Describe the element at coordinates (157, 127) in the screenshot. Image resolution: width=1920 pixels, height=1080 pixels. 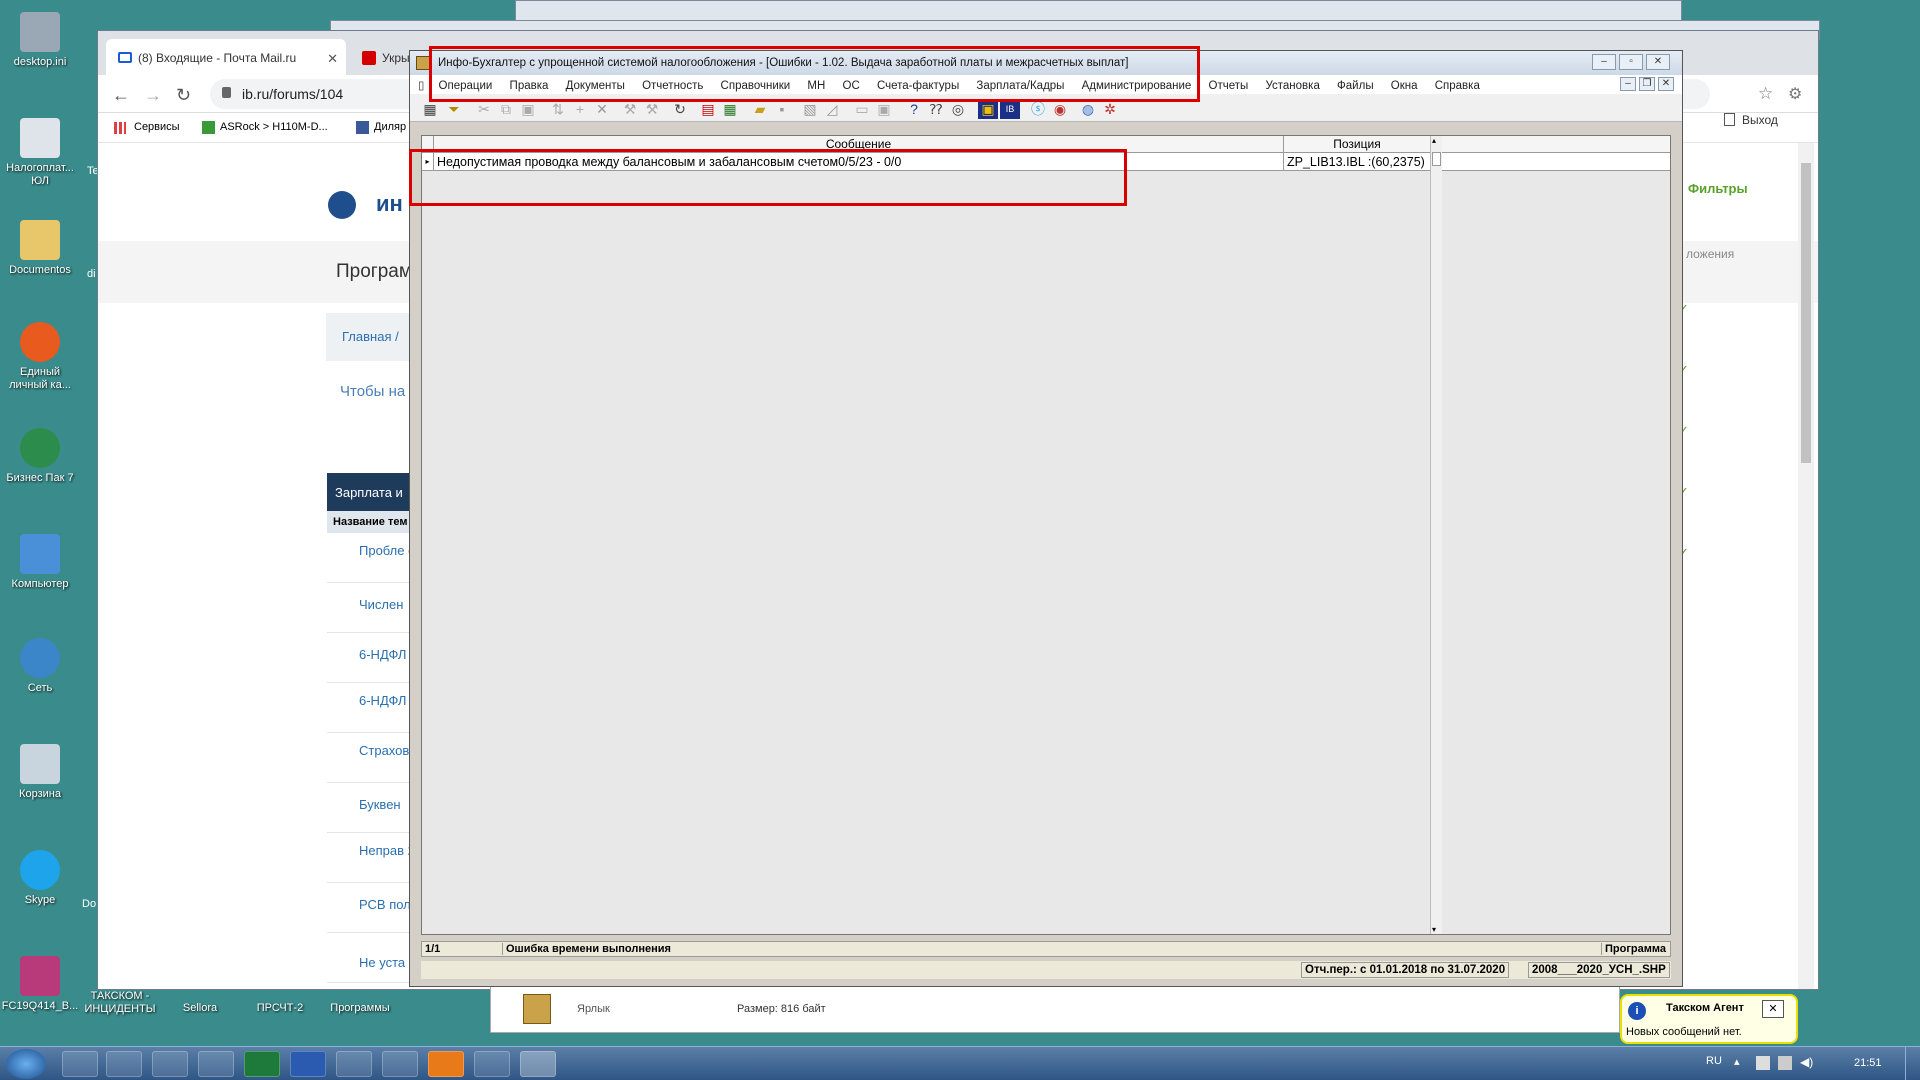
I see `bookmark-servisy: Сервисы` at that location.